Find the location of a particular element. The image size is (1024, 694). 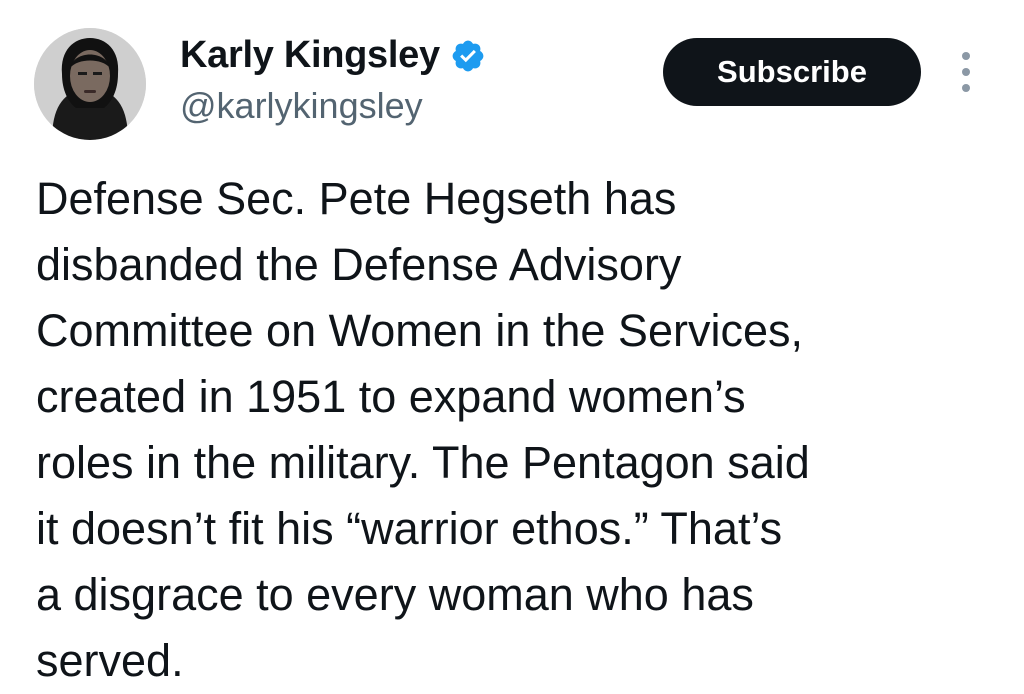

tweet-line: served. is located at coordinates (110, 660).